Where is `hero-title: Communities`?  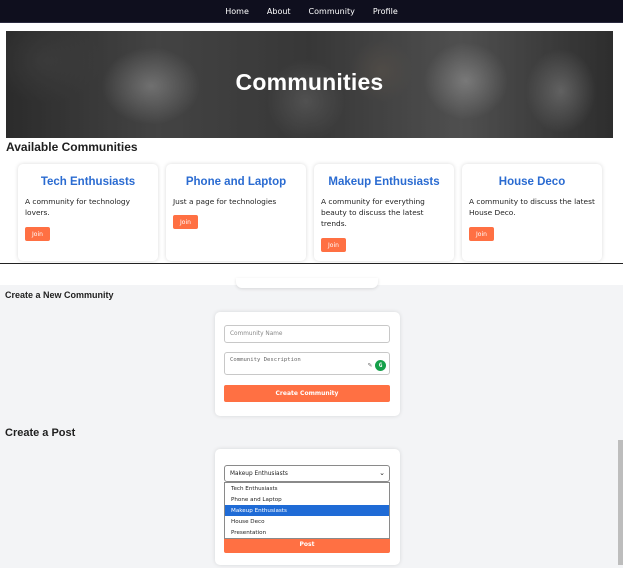
hero-title: Communities is located at coordinates (309, 82).